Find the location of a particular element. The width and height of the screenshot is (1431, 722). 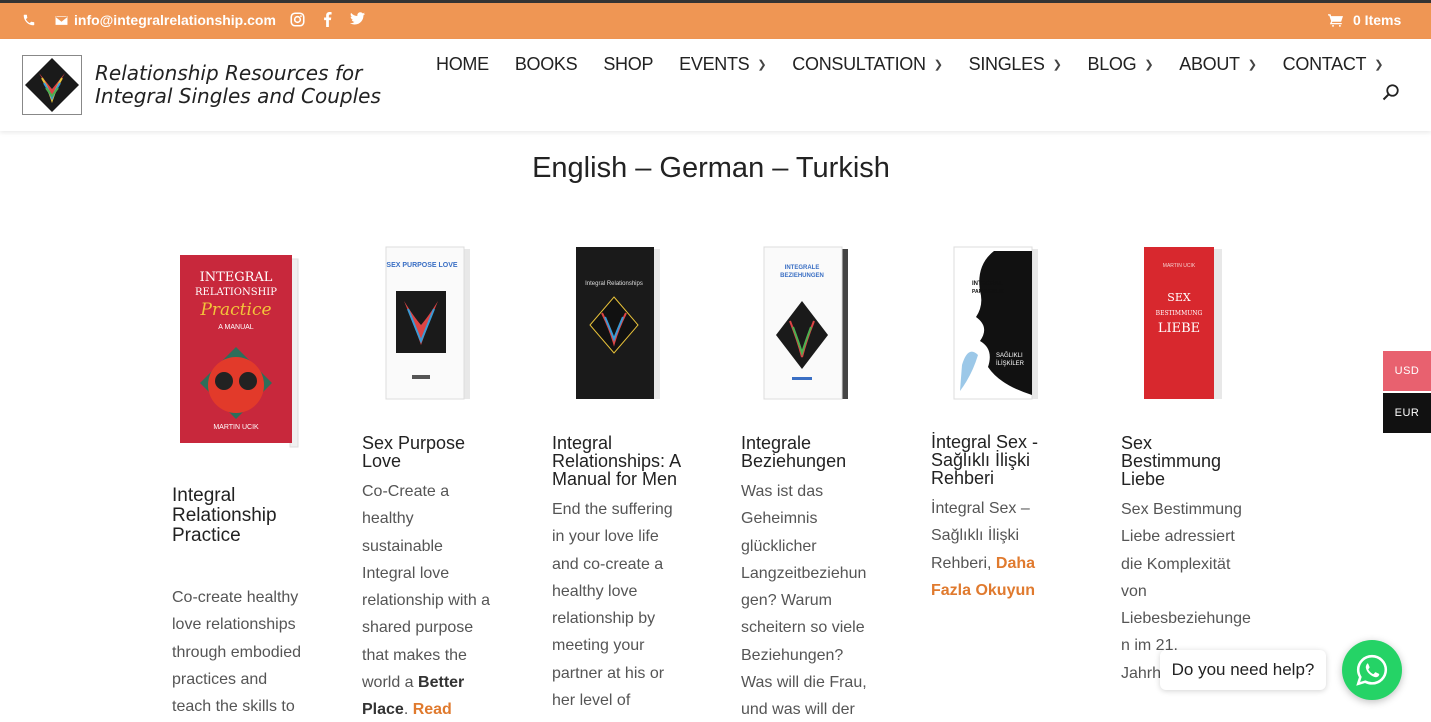

cart-icon is located at coordinates (1335, 20).